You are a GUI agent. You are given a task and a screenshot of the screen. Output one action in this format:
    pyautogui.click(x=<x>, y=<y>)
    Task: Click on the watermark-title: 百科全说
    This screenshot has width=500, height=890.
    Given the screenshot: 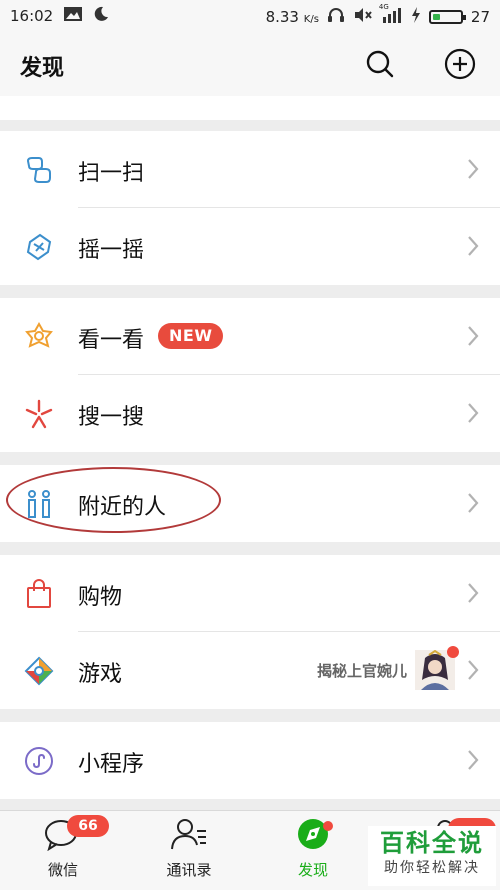 What is the action you would take?
    pyautogui.click(x=432, y=843)
    